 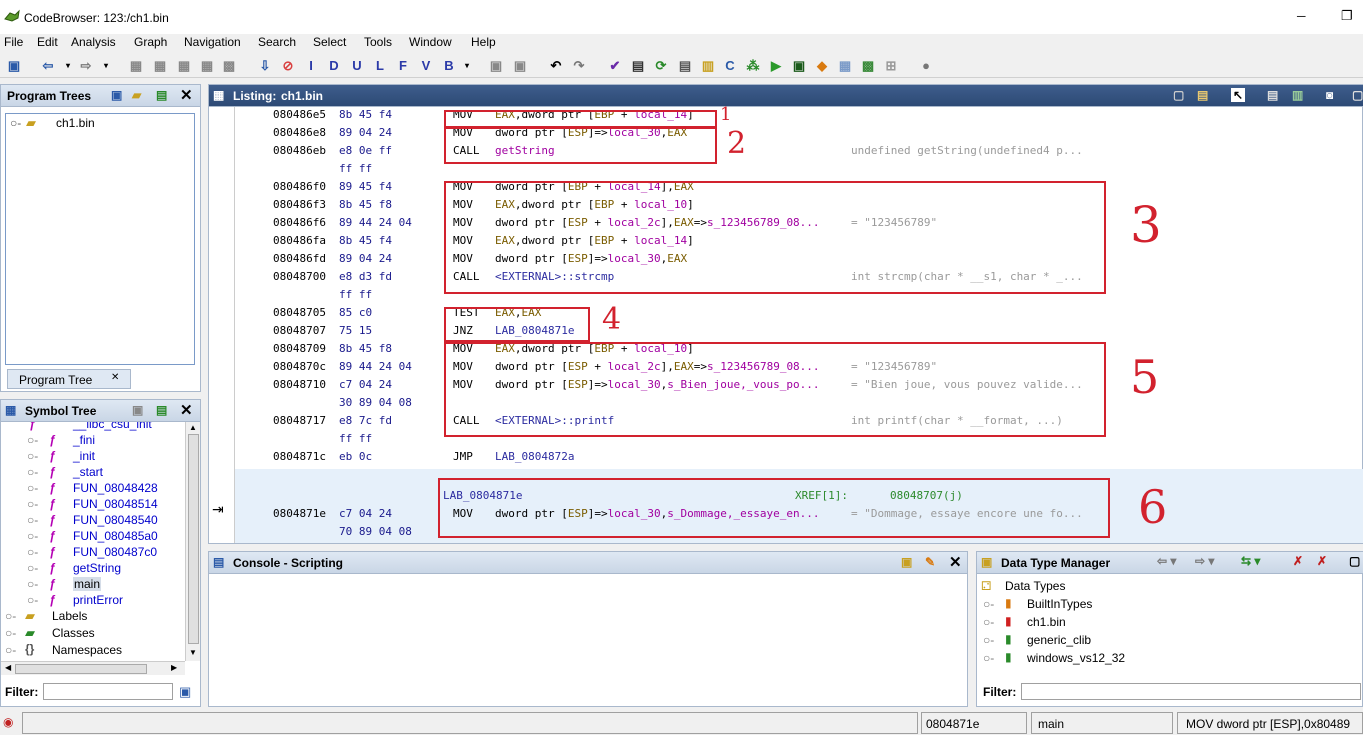 I want to click on datatype-item: BuiltInTypes, so click(x=1059, y=604).